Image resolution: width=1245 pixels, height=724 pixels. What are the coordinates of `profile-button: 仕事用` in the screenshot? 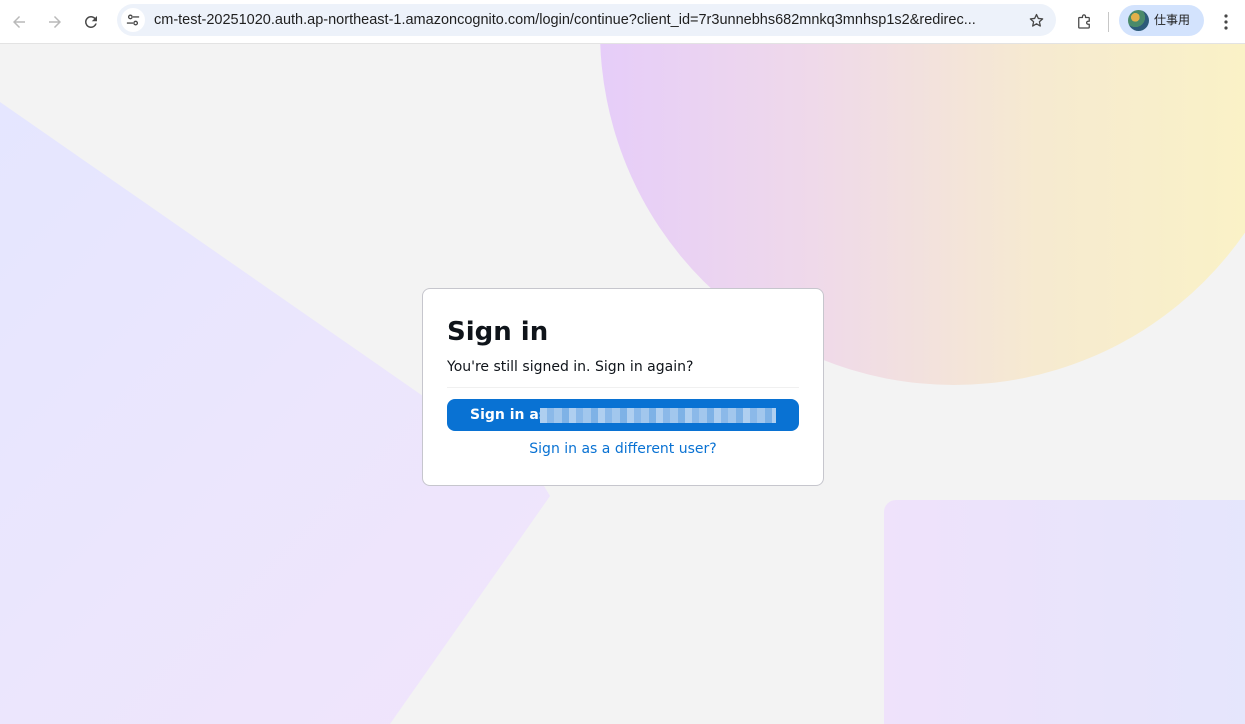 It's located at (1161, 20).